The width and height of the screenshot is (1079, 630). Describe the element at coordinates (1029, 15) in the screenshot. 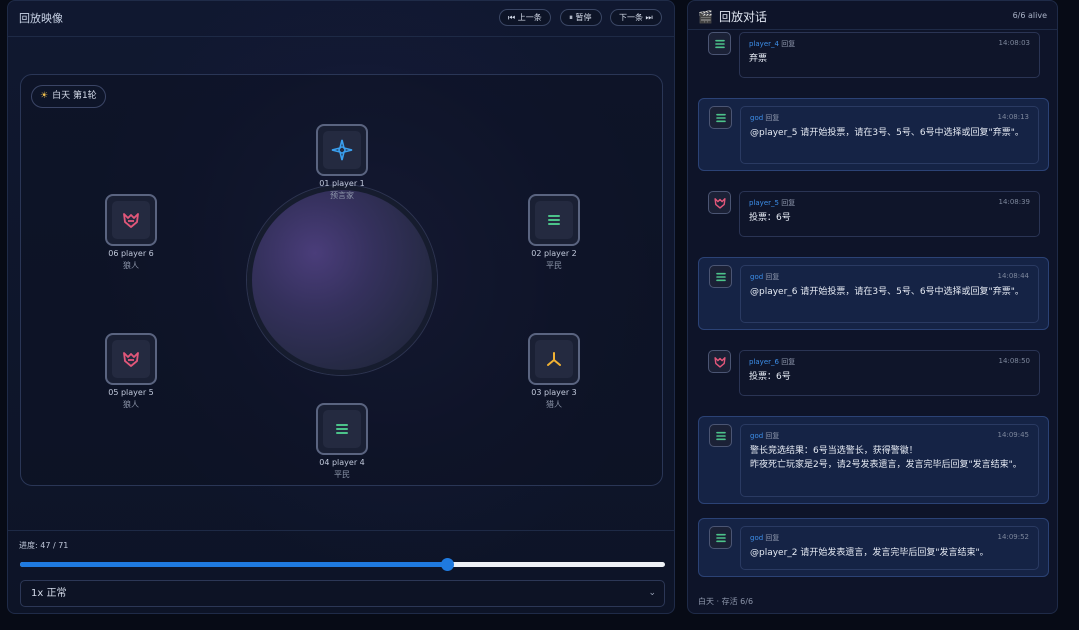

I see `alive-count: 6/6 alive` at that location.